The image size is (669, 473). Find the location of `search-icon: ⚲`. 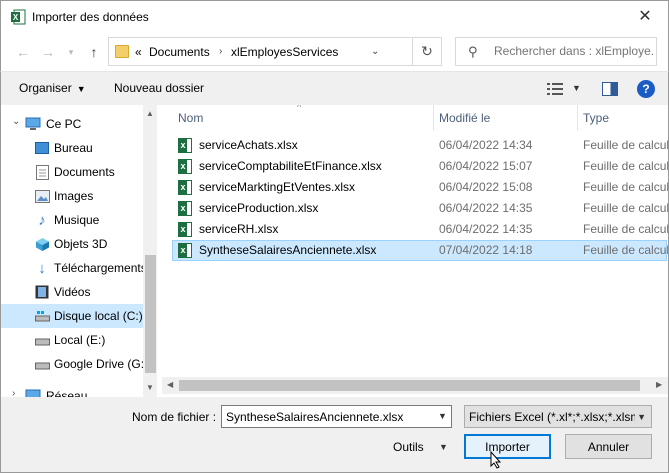

search-icon: ⚲ is located at coordinates (473, 51).